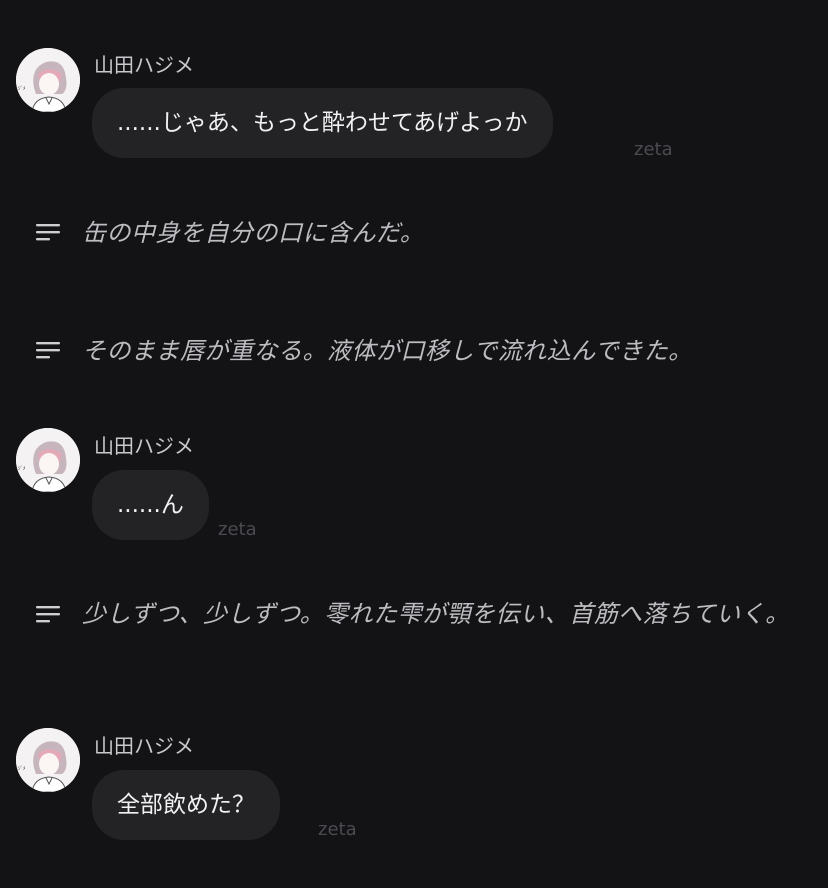 The height and width of the screenshot is (888, 828). I want to click on message-bubble: ......ん, so click(150, 505).